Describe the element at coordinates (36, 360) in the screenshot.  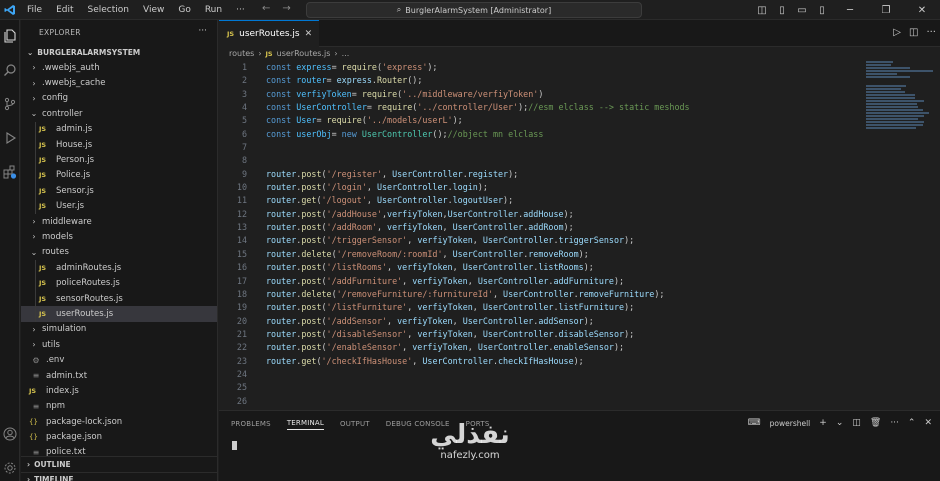
I see `env-file-icon: ⚙` at that location.